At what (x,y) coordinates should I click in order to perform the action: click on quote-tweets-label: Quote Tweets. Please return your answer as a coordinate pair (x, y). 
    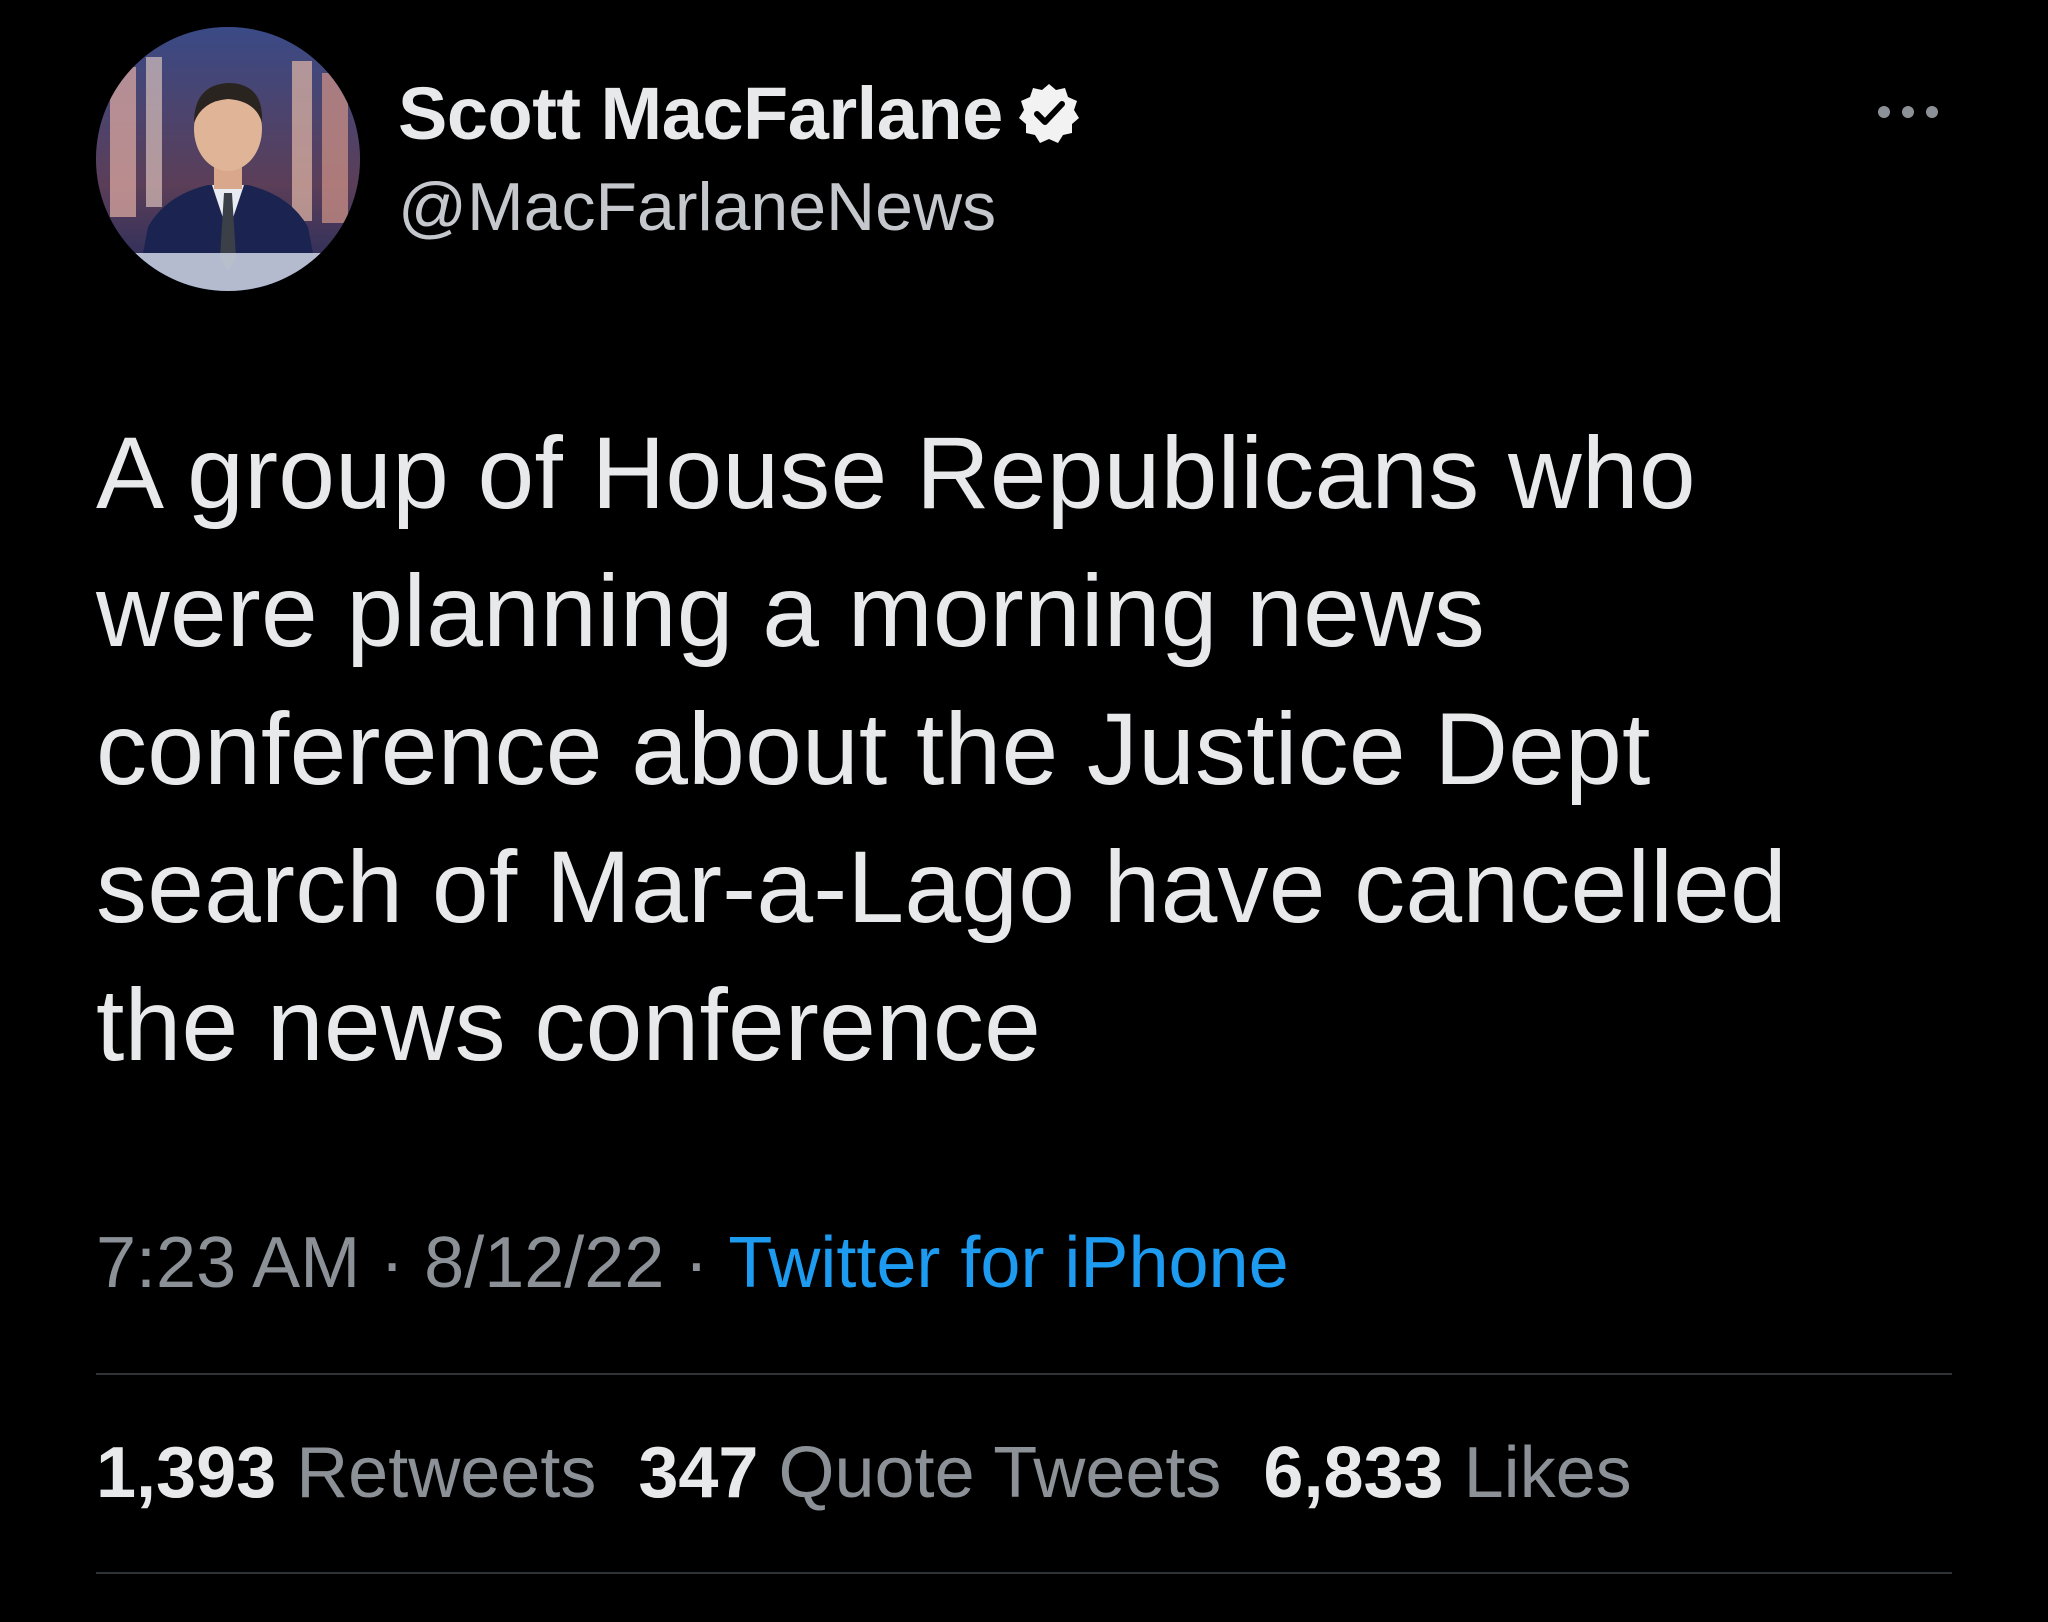
    Looking at the image, I should click on (1000, 1473).